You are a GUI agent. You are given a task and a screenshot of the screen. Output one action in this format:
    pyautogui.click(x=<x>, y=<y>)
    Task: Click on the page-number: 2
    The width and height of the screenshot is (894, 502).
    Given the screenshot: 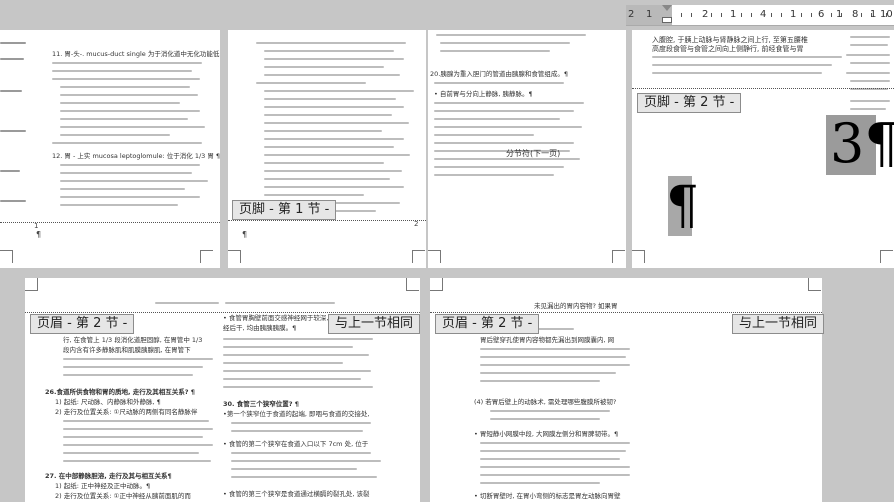 What is the action you would take?
    pyautogui.click(x=416, y=224)
    